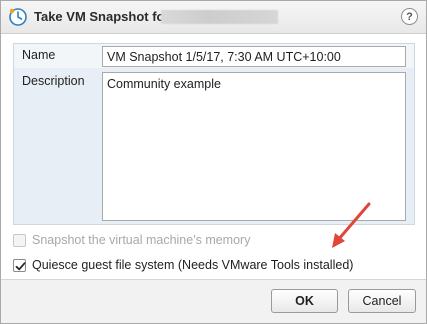  I want to click on memory-option-row: Snapshot the virtual machine's memory, so click(131, 240).